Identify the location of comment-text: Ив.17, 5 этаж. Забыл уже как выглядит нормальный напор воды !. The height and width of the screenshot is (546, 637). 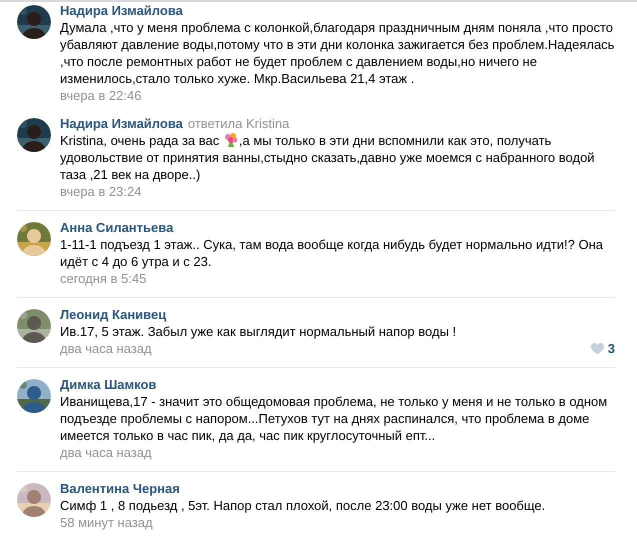
(259, 331).